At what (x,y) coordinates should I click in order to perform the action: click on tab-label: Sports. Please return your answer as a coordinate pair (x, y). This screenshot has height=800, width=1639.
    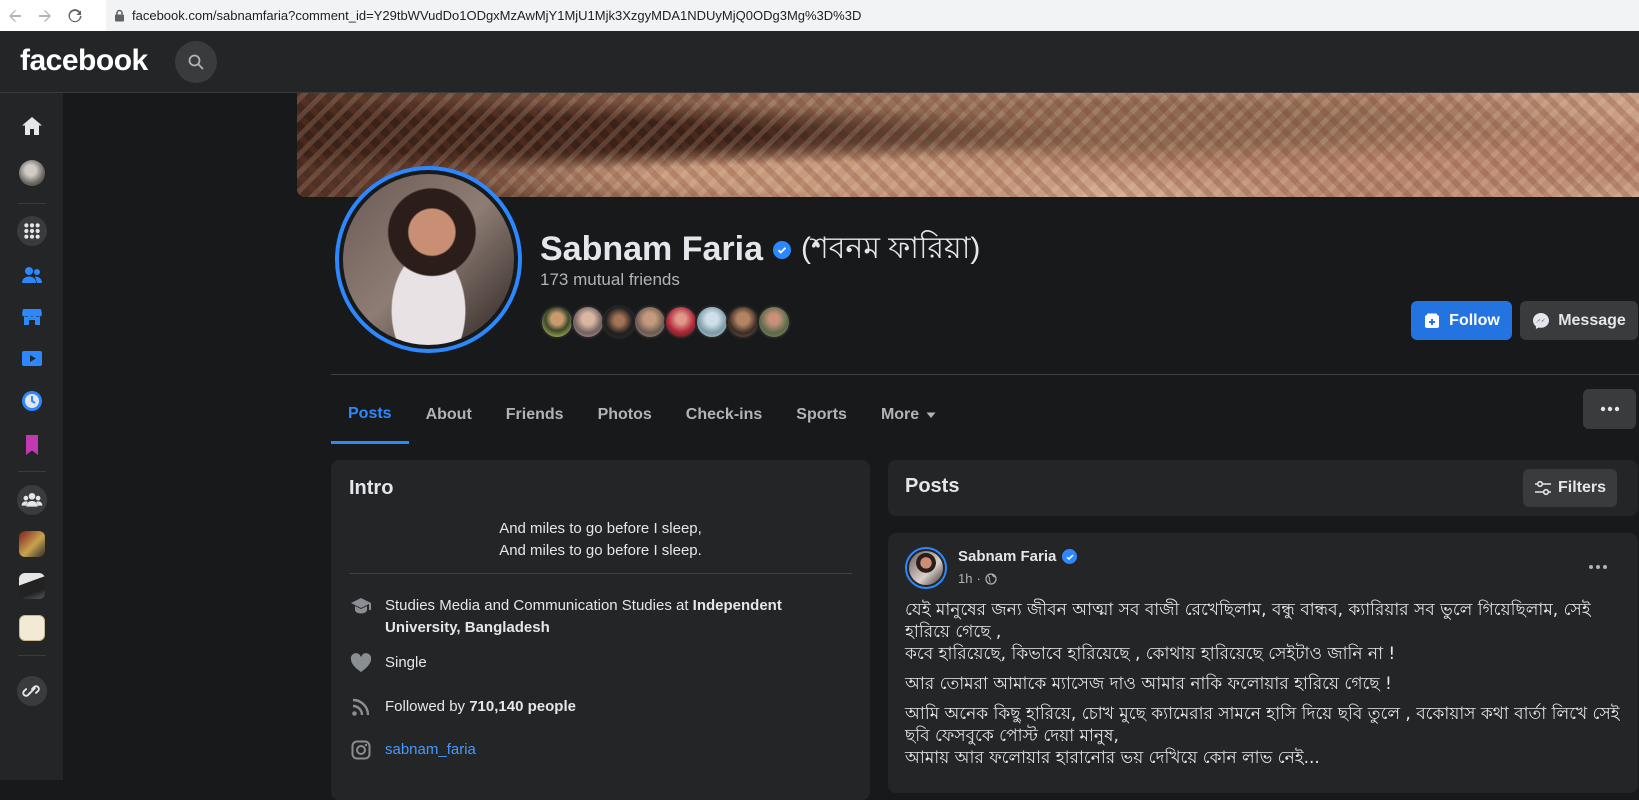
    Looking at the image, I should click on (821, 414).